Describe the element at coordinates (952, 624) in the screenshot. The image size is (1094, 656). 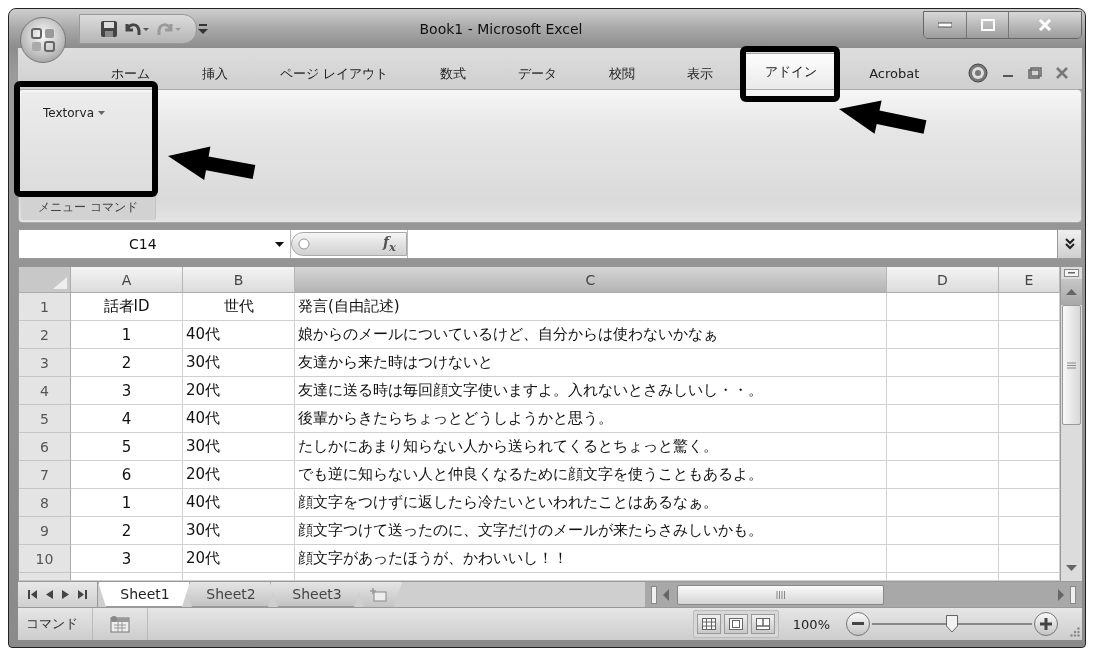
I see `slider-thumb` at that location.